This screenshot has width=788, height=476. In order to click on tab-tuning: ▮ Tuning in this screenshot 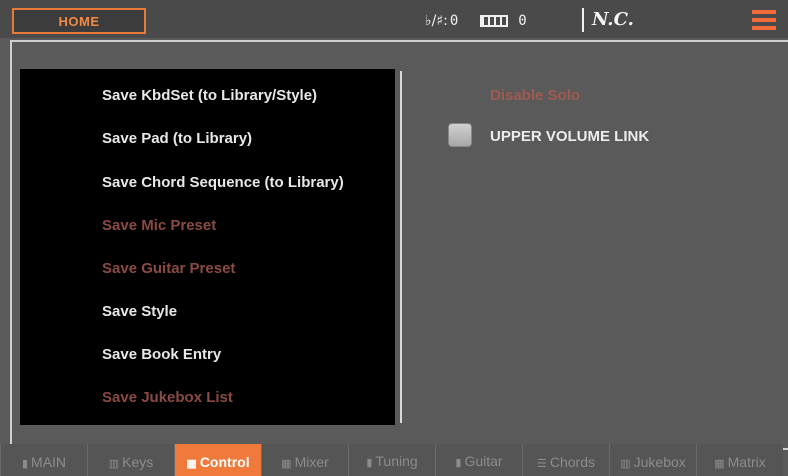, I will do `click(391, 460)`.